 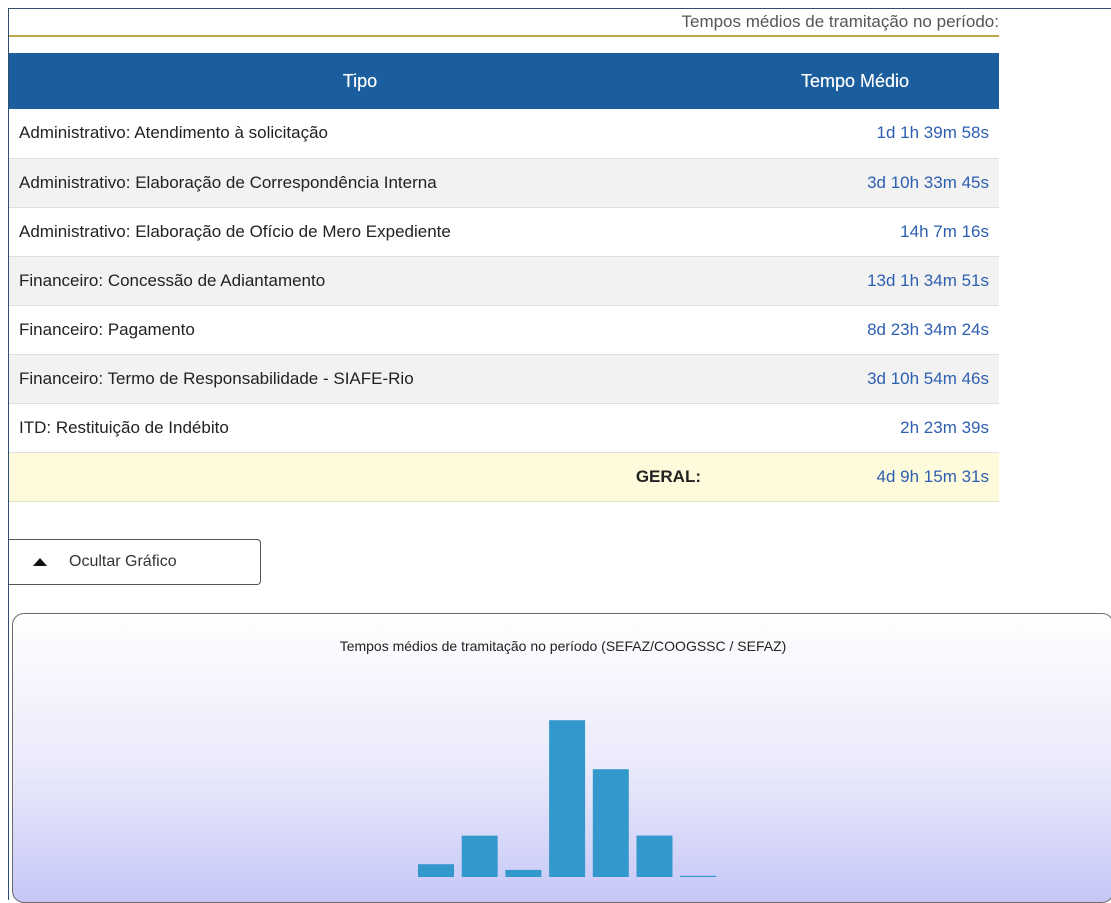 What do you see at coordinates (360, 428) in the screenshot?
I see `row-tipo: ITD: Restituição de Indébito` at bounding box center [360, 428].